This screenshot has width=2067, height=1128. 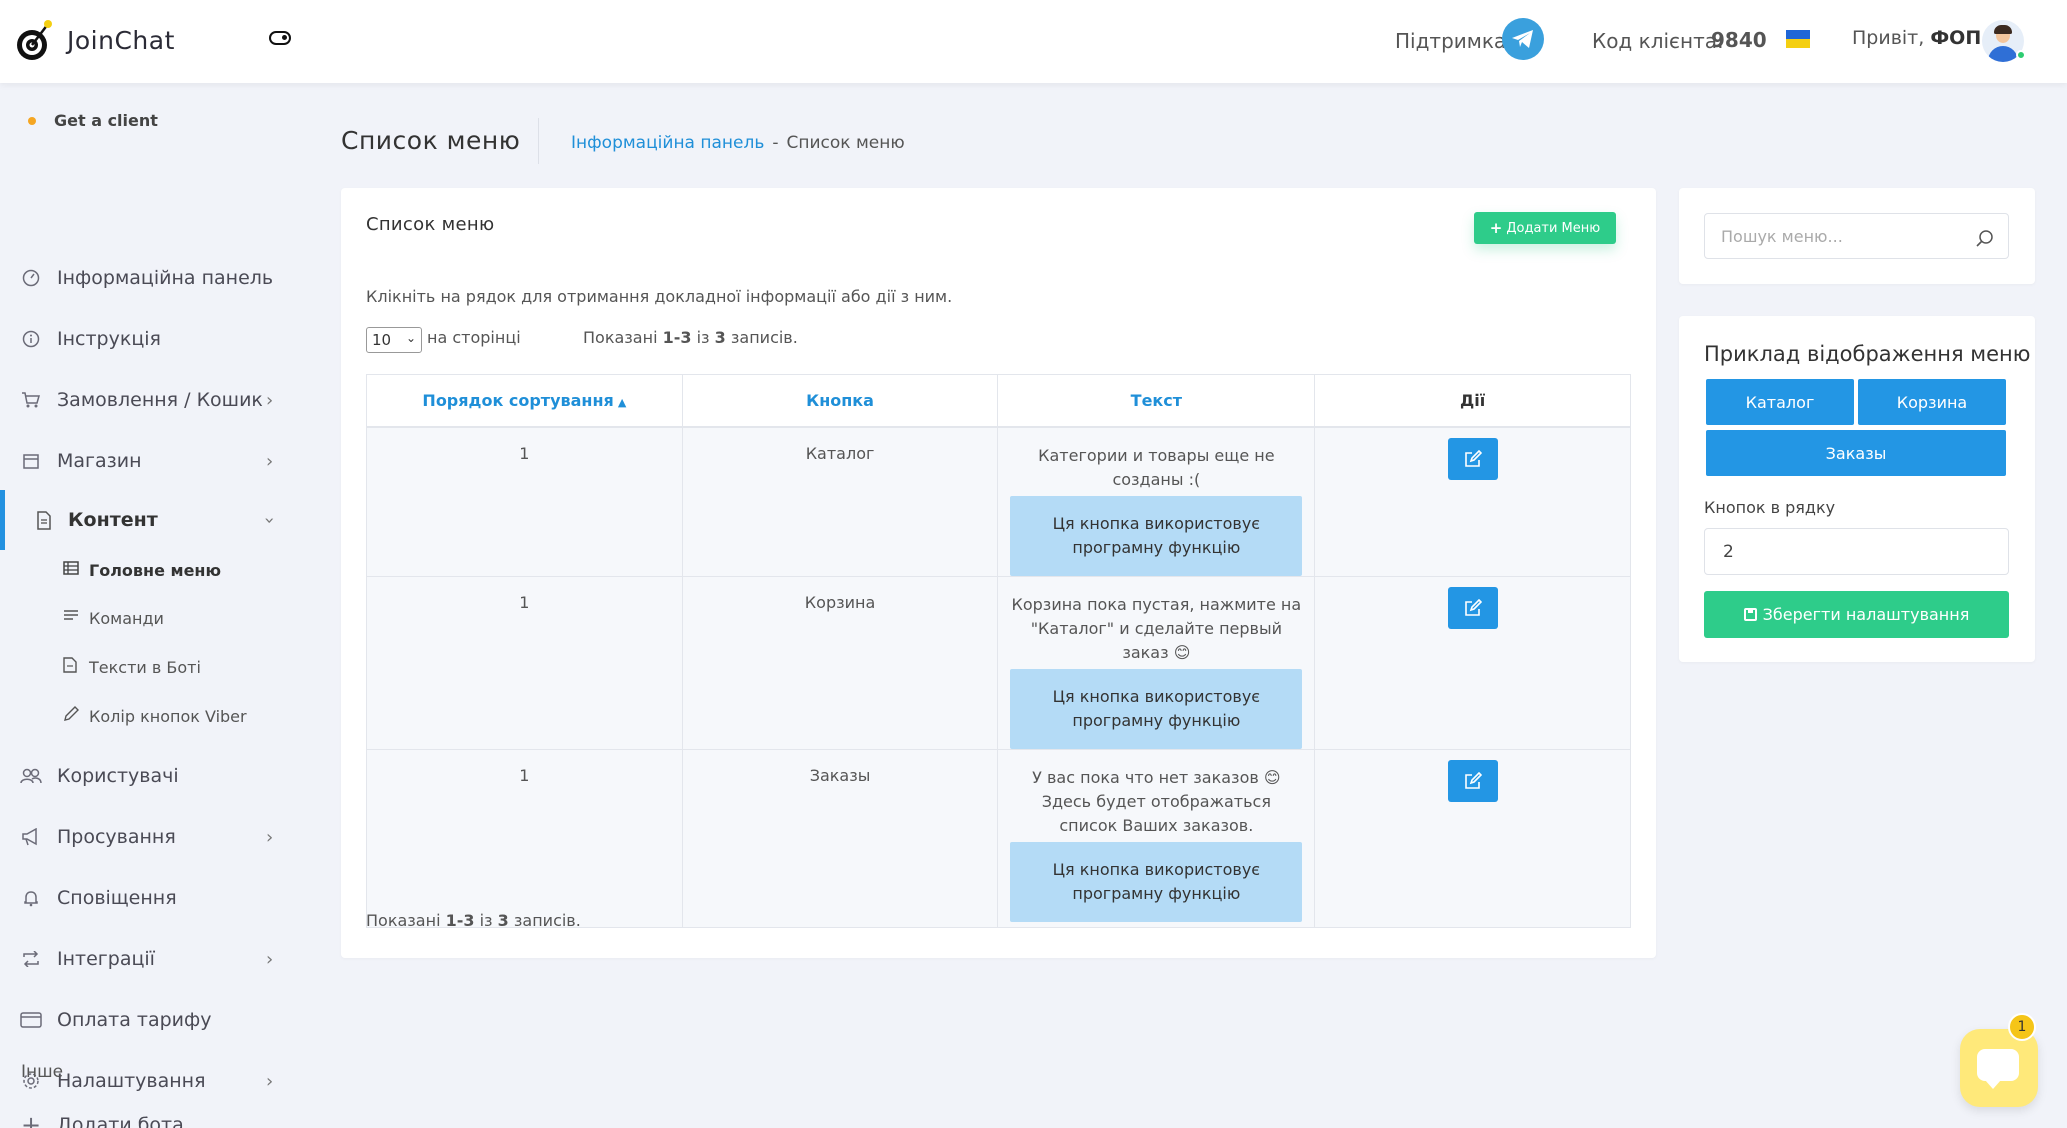 What do you see at coordinates (1739, 40) in the screenshot?
I see `client-code-value: 9840` at bounding box center [1739, 40].